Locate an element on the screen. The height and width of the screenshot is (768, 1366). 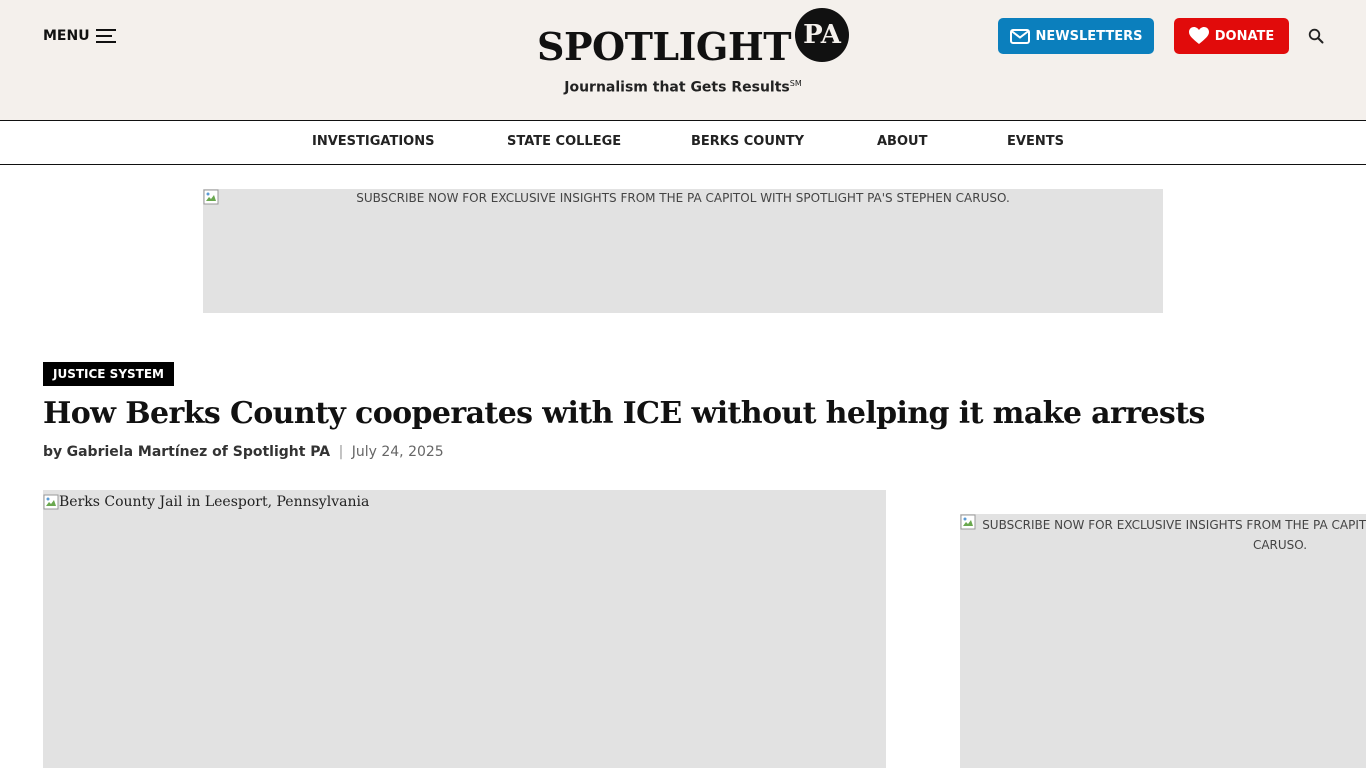
logo-wordmark: SPOTLIGHT is located at coordinates (664, 46).